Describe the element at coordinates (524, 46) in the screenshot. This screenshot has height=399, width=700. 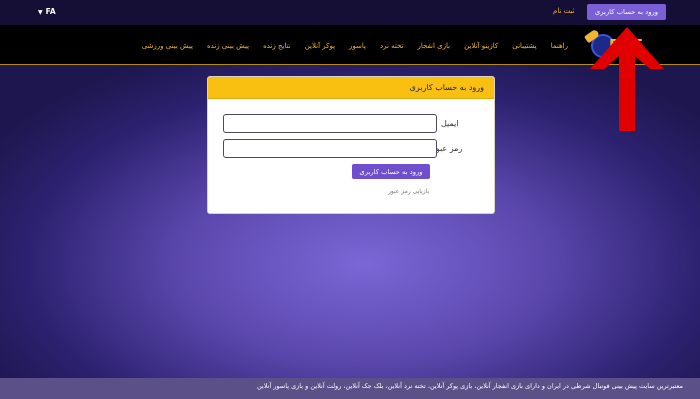
I see `nav-item-support: پشتیبانی` at that location.